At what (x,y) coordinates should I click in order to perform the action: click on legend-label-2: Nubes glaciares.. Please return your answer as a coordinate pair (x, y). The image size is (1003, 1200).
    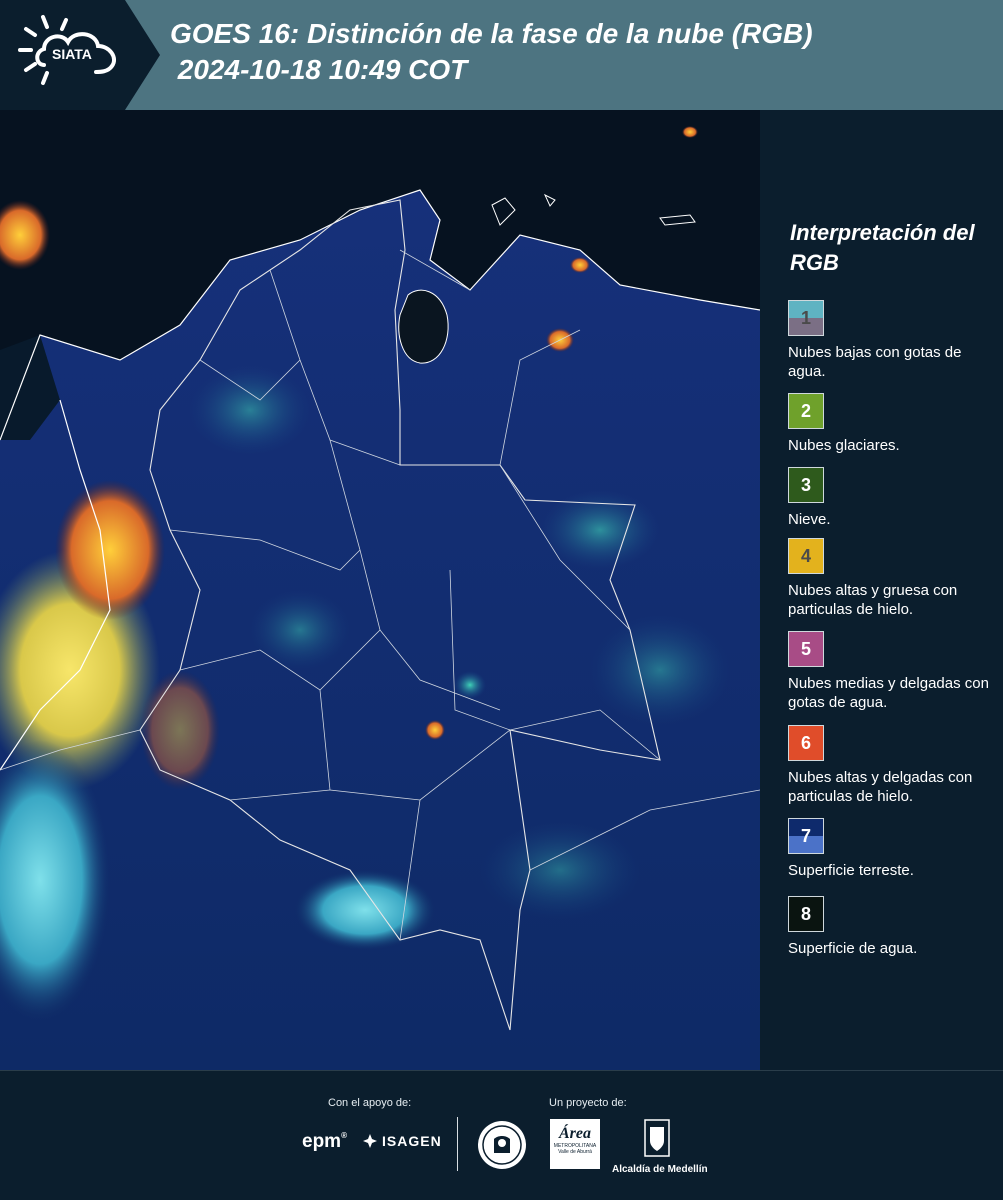
    Looking at the image, I should click on (844, 445).